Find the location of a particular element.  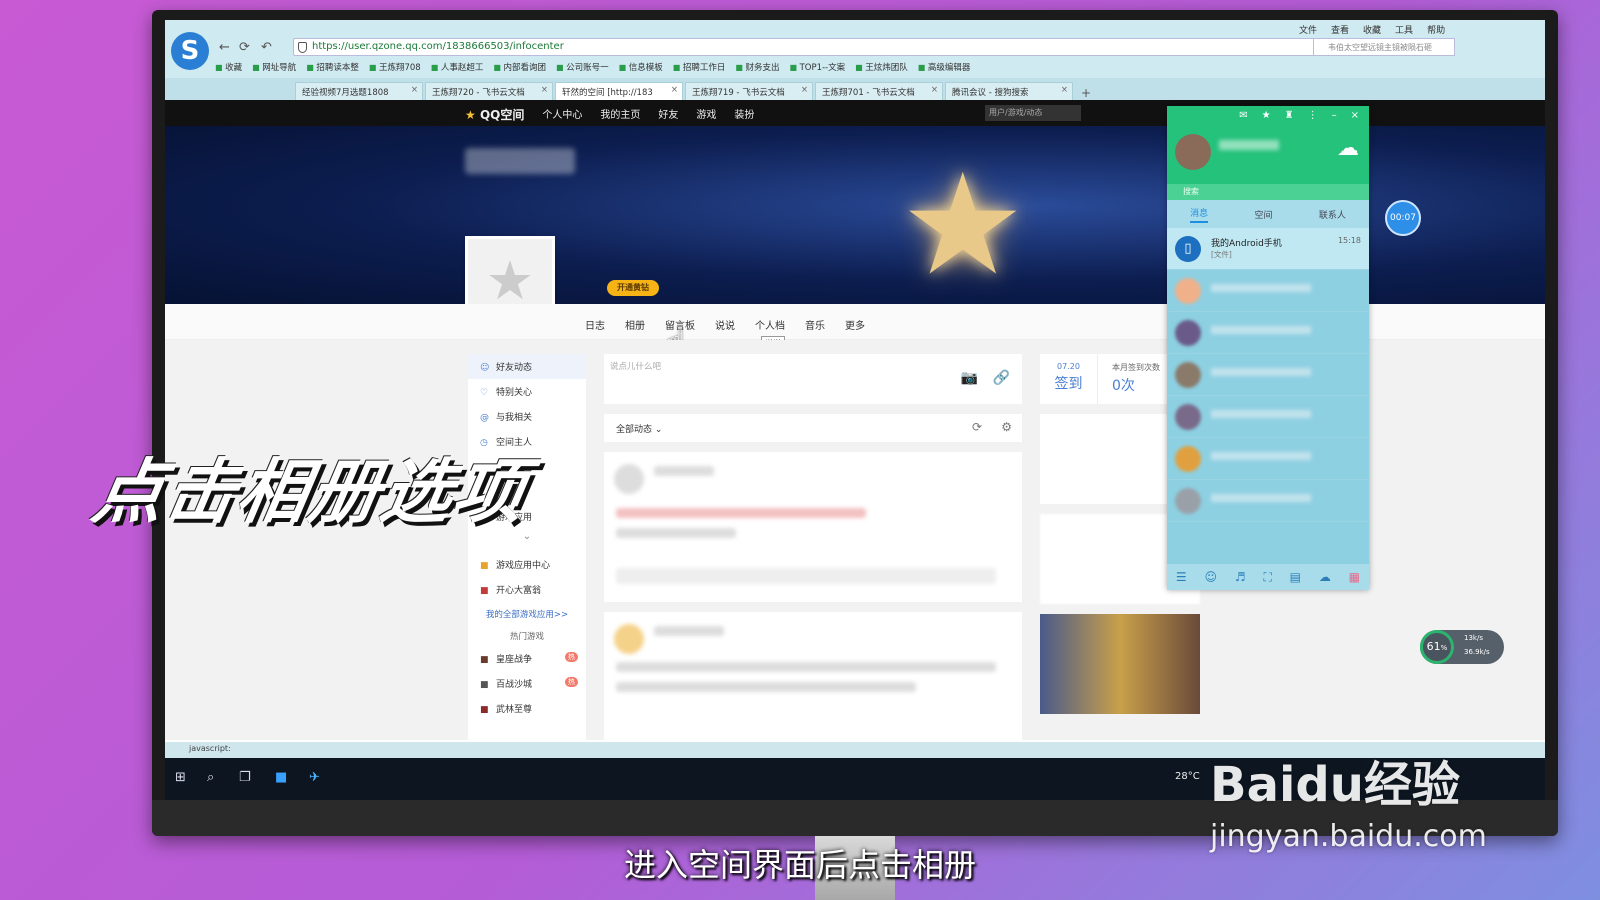

photo-strip is located at coordinates (1120, 664).